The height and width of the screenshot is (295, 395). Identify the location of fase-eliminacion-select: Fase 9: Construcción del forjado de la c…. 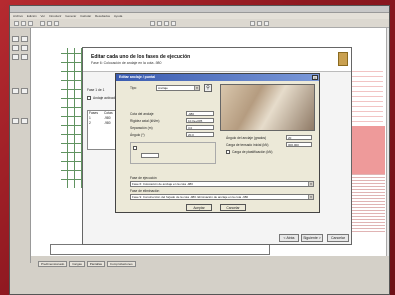
(222, 197).